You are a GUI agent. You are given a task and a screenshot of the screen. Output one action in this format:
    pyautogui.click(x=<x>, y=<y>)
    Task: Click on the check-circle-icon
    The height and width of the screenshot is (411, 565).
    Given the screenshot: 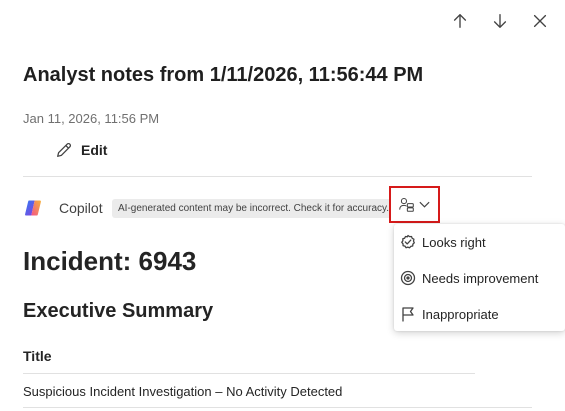 What is the action you would take?
    pyautogui.click(x=408, y=241)
    